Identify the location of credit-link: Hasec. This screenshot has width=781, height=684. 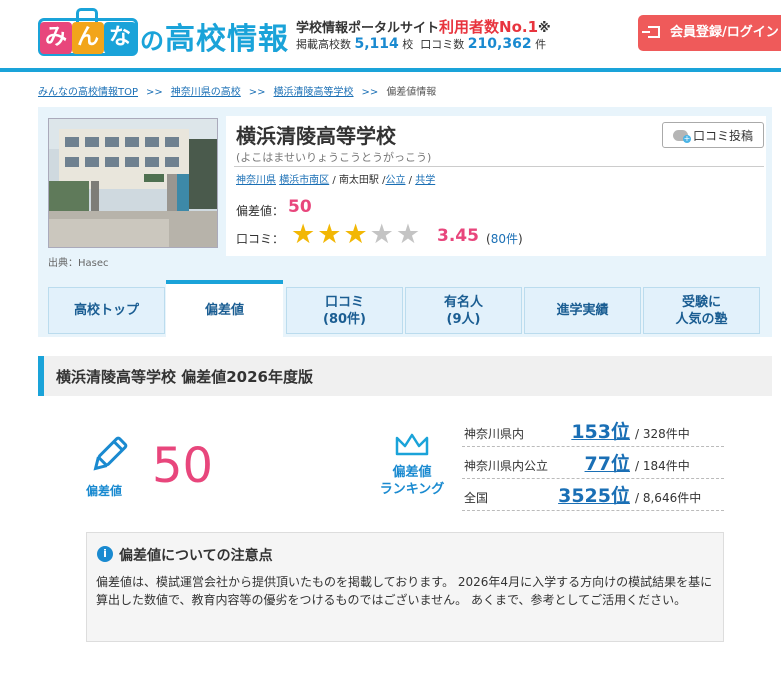
(93, 263).